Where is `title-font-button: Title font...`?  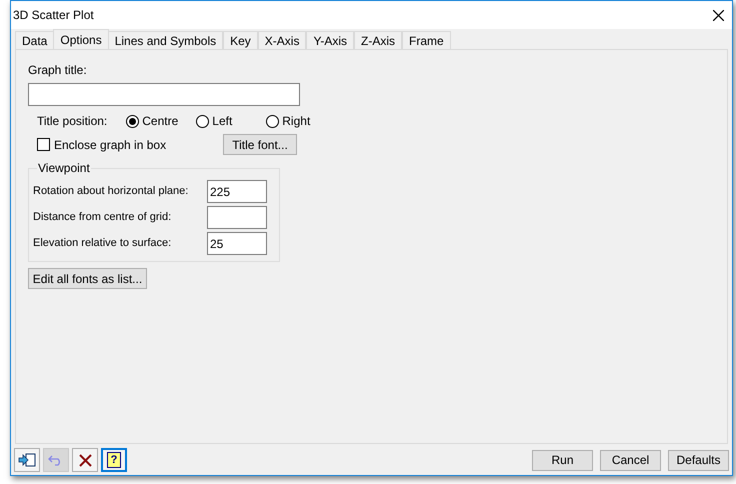
title-font-button: Title font... is located at coordinates (260, 144).